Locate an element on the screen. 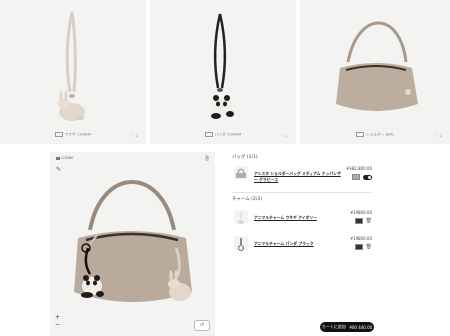 This screenshot has height=336, width=450. charm-item-row: アニマルチャーム ウサギ アイボリー ¥19800.00 🗑 is located at coordinates (302, 219).